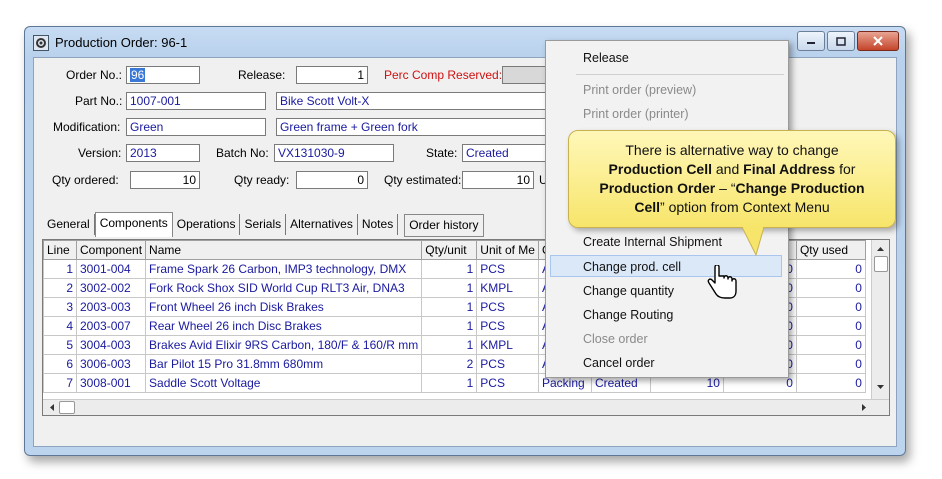 The image size is (942, 479). What do you see at coordinates (666, 266) in the screenshot?
I see `menu-item-change-prod-cell: Change prod. cell` at bounding box center [666, 266].